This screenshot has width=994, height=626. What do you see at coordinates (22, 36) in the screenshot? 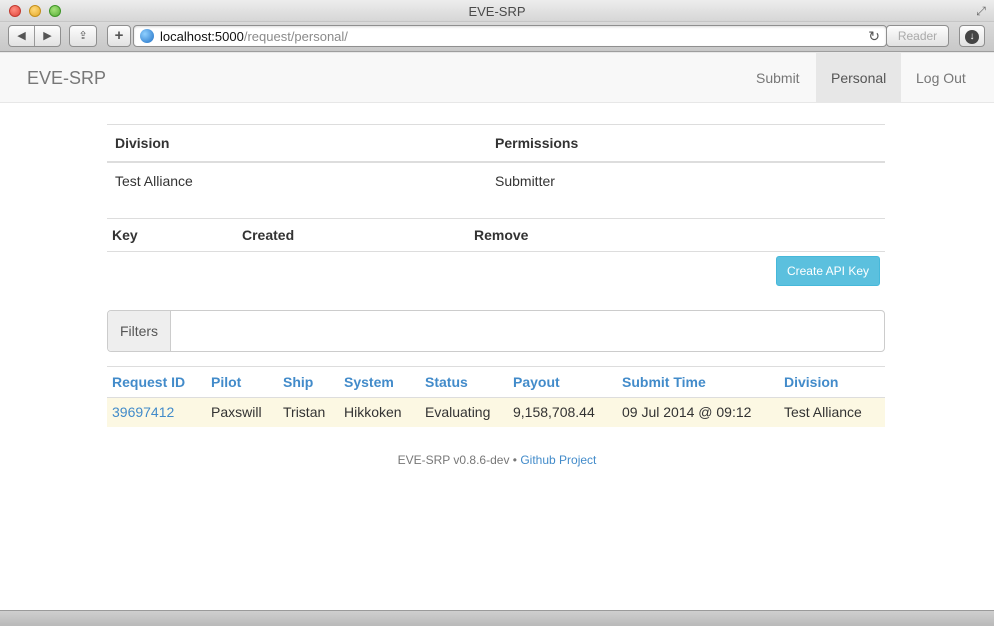
I see `back-arrow-icon: ◀` at bounding box center [22, 36].